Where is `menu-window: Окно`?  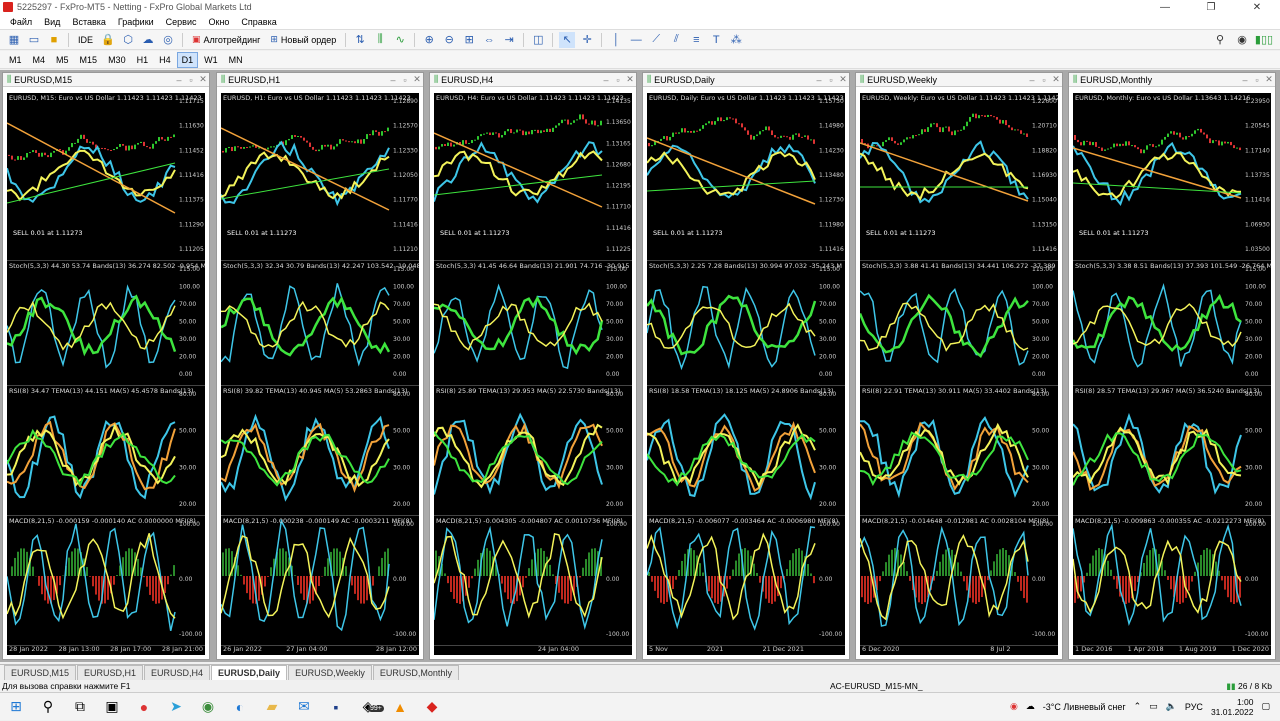 menu-window: Окно is located at coordinates (219, 22).